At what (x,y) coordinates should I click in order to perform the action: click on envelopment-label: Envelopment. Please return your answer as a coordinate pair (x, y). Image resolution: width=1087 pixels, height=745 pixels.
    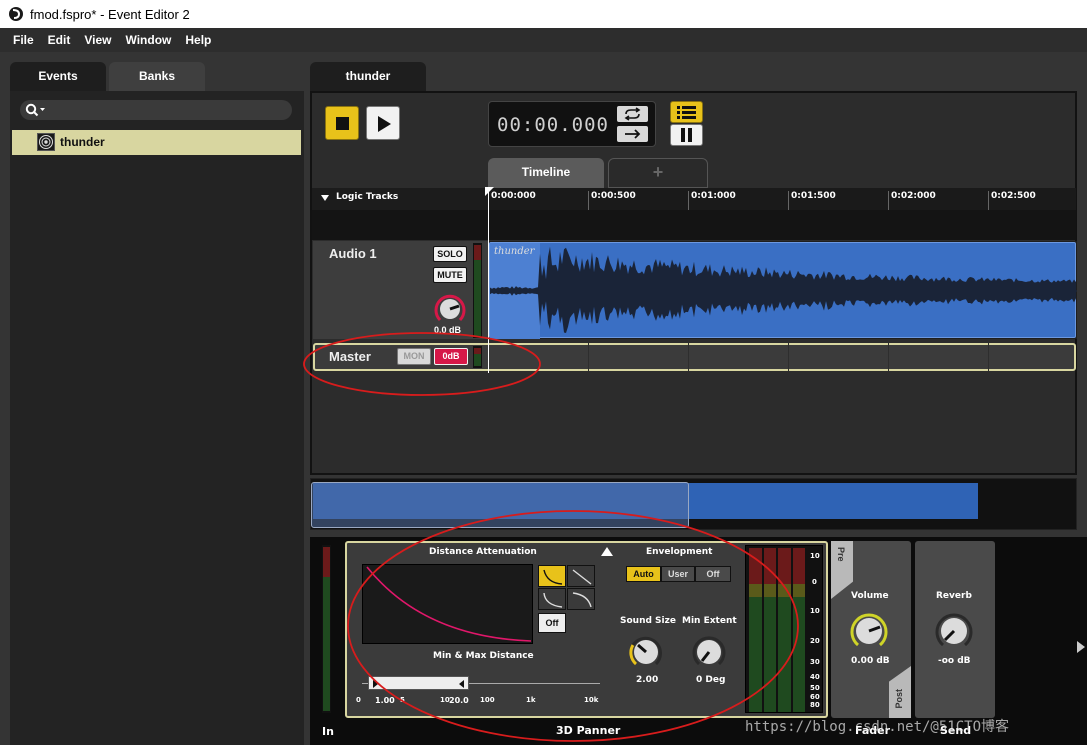
    Looking at the image, I should click on (679, 552).